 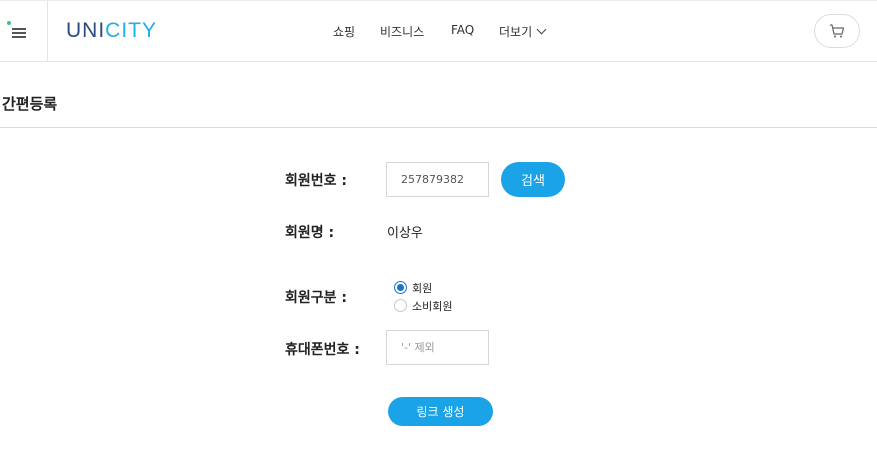 I want to click on cart-button, so click(x=837, y=31).